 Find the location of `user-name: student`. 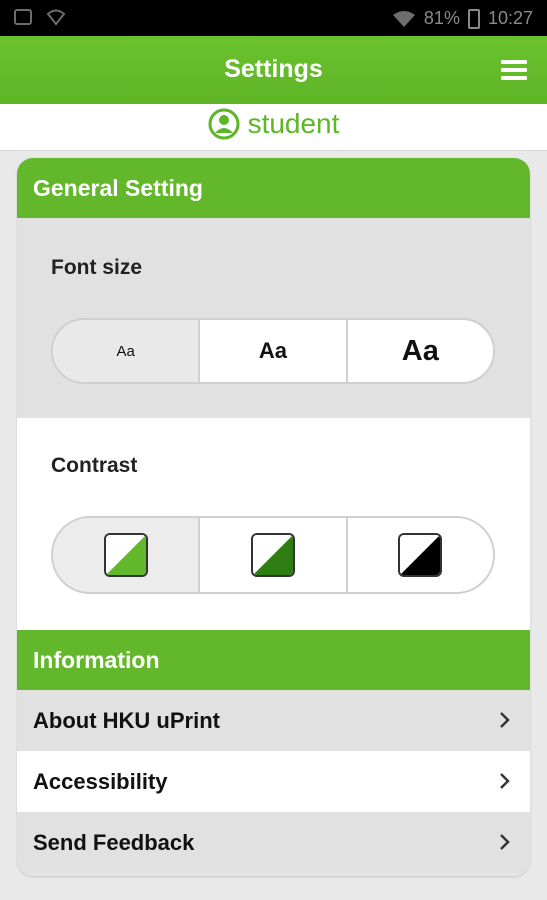

user-name: student is located at coordinates (293, 123).